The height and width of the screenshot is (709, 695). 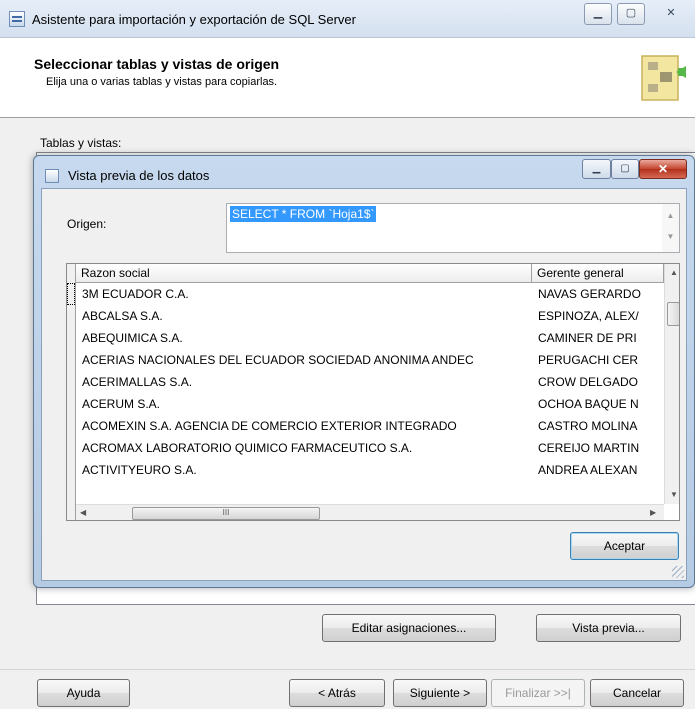 What do you see at coordinates (673, 314) in the screenshot?
I see `vertical-scroll-thumb` at bounding box center [673, 314].